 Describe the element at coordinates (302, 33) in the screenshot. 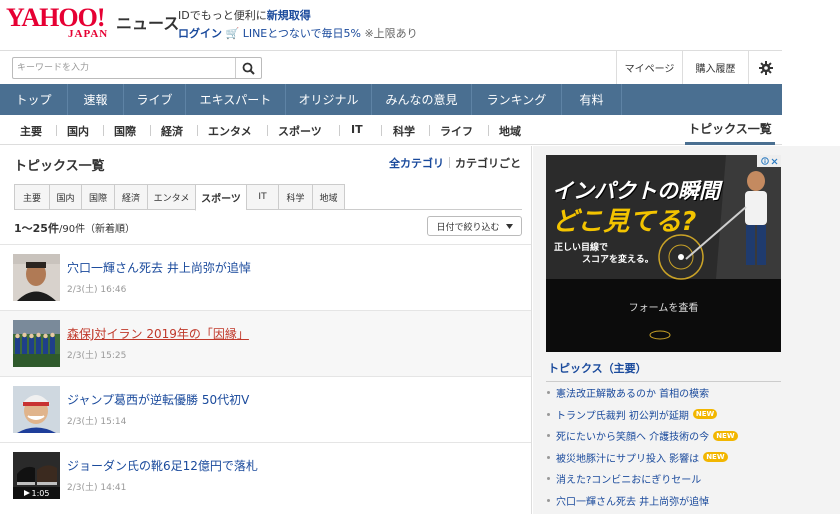

I see `line-promo-link: LINEとつないで毎日5%` at that location.